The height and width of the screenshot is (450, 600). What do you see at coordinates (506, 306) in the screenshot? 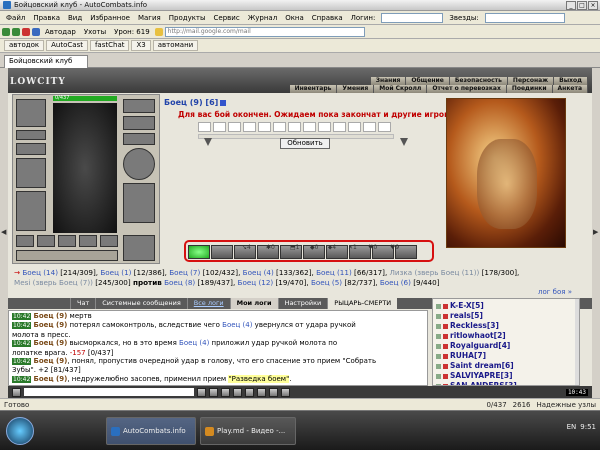
I see `user-row: K-E-X[5]` at bounding box center [506, 306].